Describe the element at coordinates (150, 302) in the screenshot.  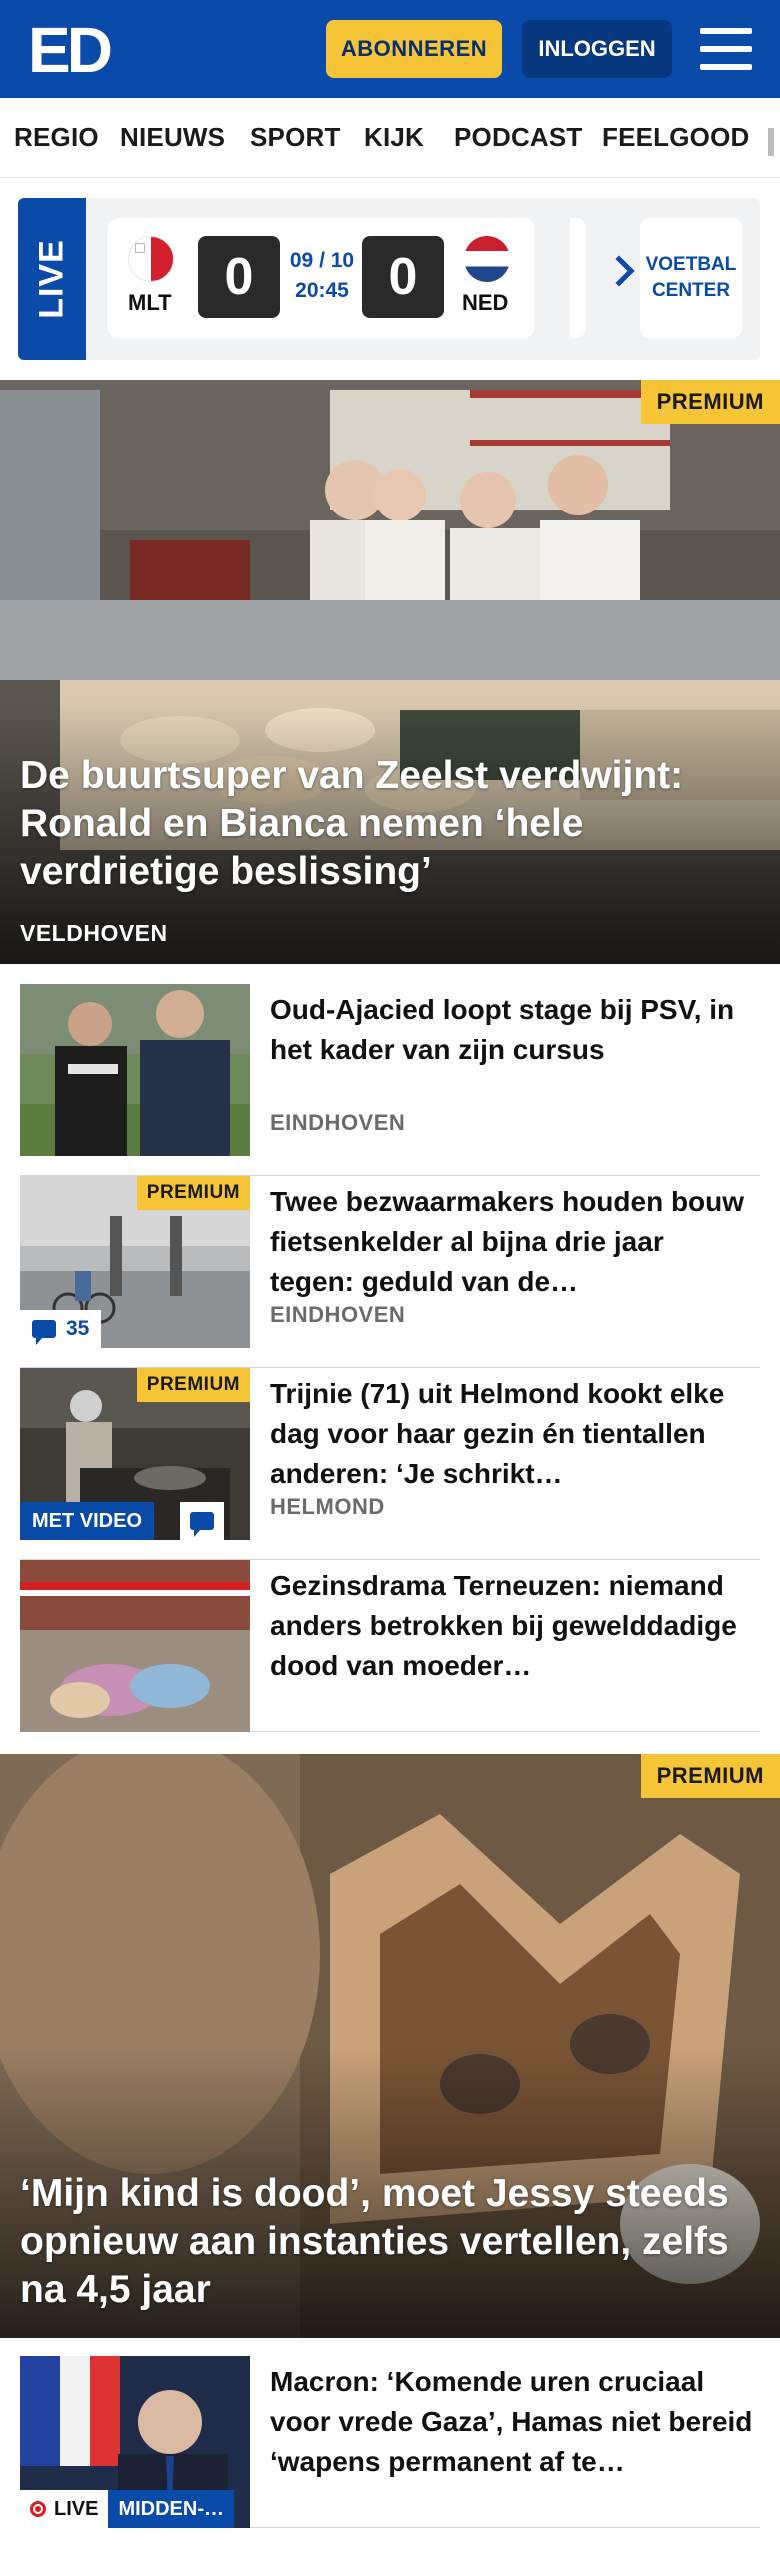
I see `home-team: MLT` at that location.